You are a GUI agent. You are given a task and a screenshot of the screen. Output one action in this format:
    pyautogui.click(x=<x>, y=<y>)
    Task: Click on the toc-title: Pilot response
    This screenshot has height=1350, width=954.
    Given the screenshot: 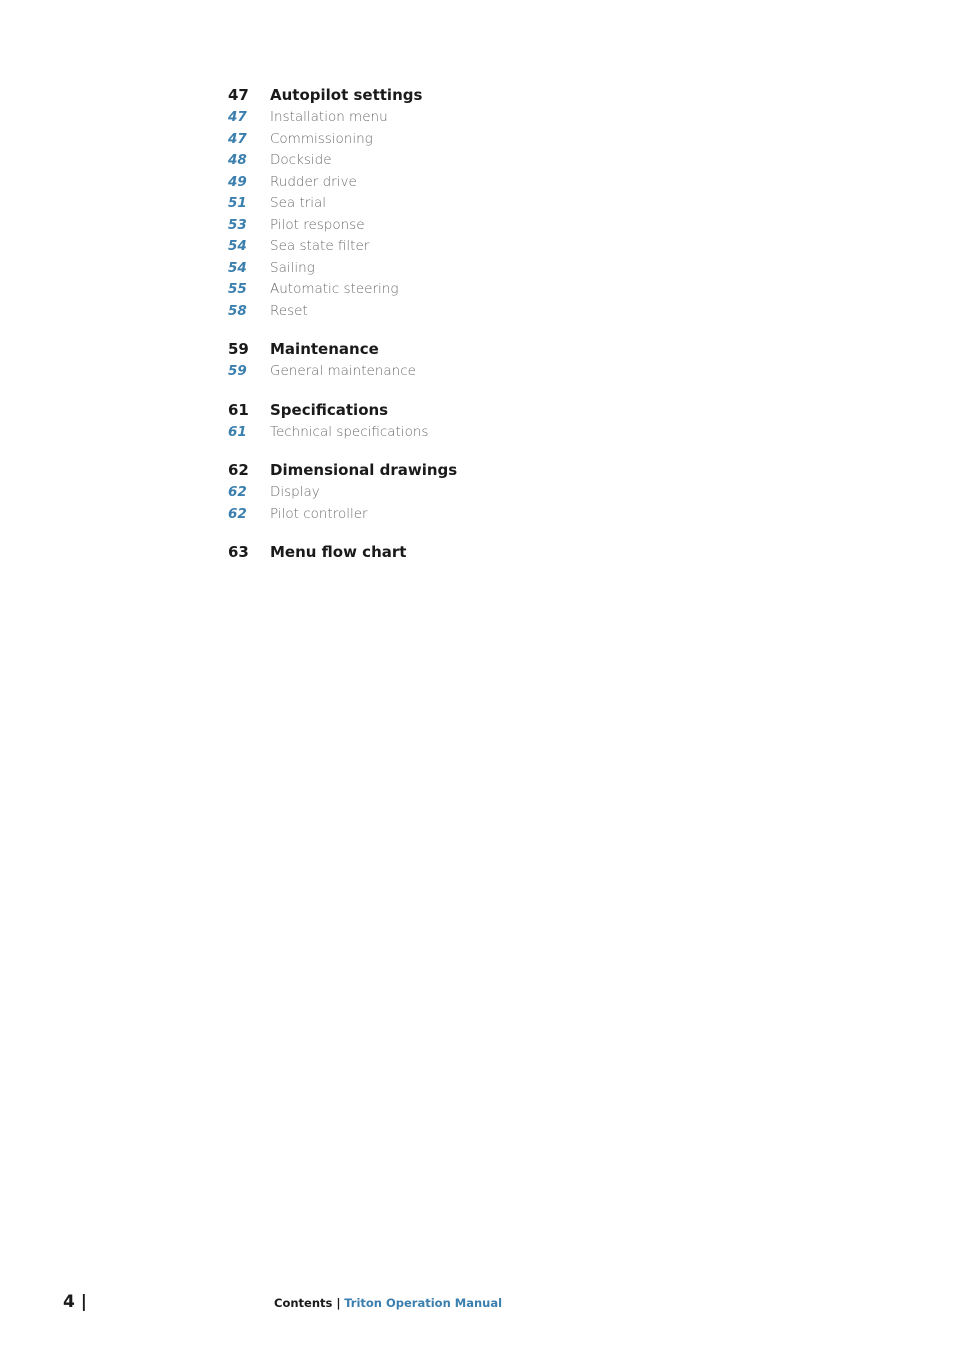 What is the action you would take?
    pyautogui.click(x=317, y=224)
    